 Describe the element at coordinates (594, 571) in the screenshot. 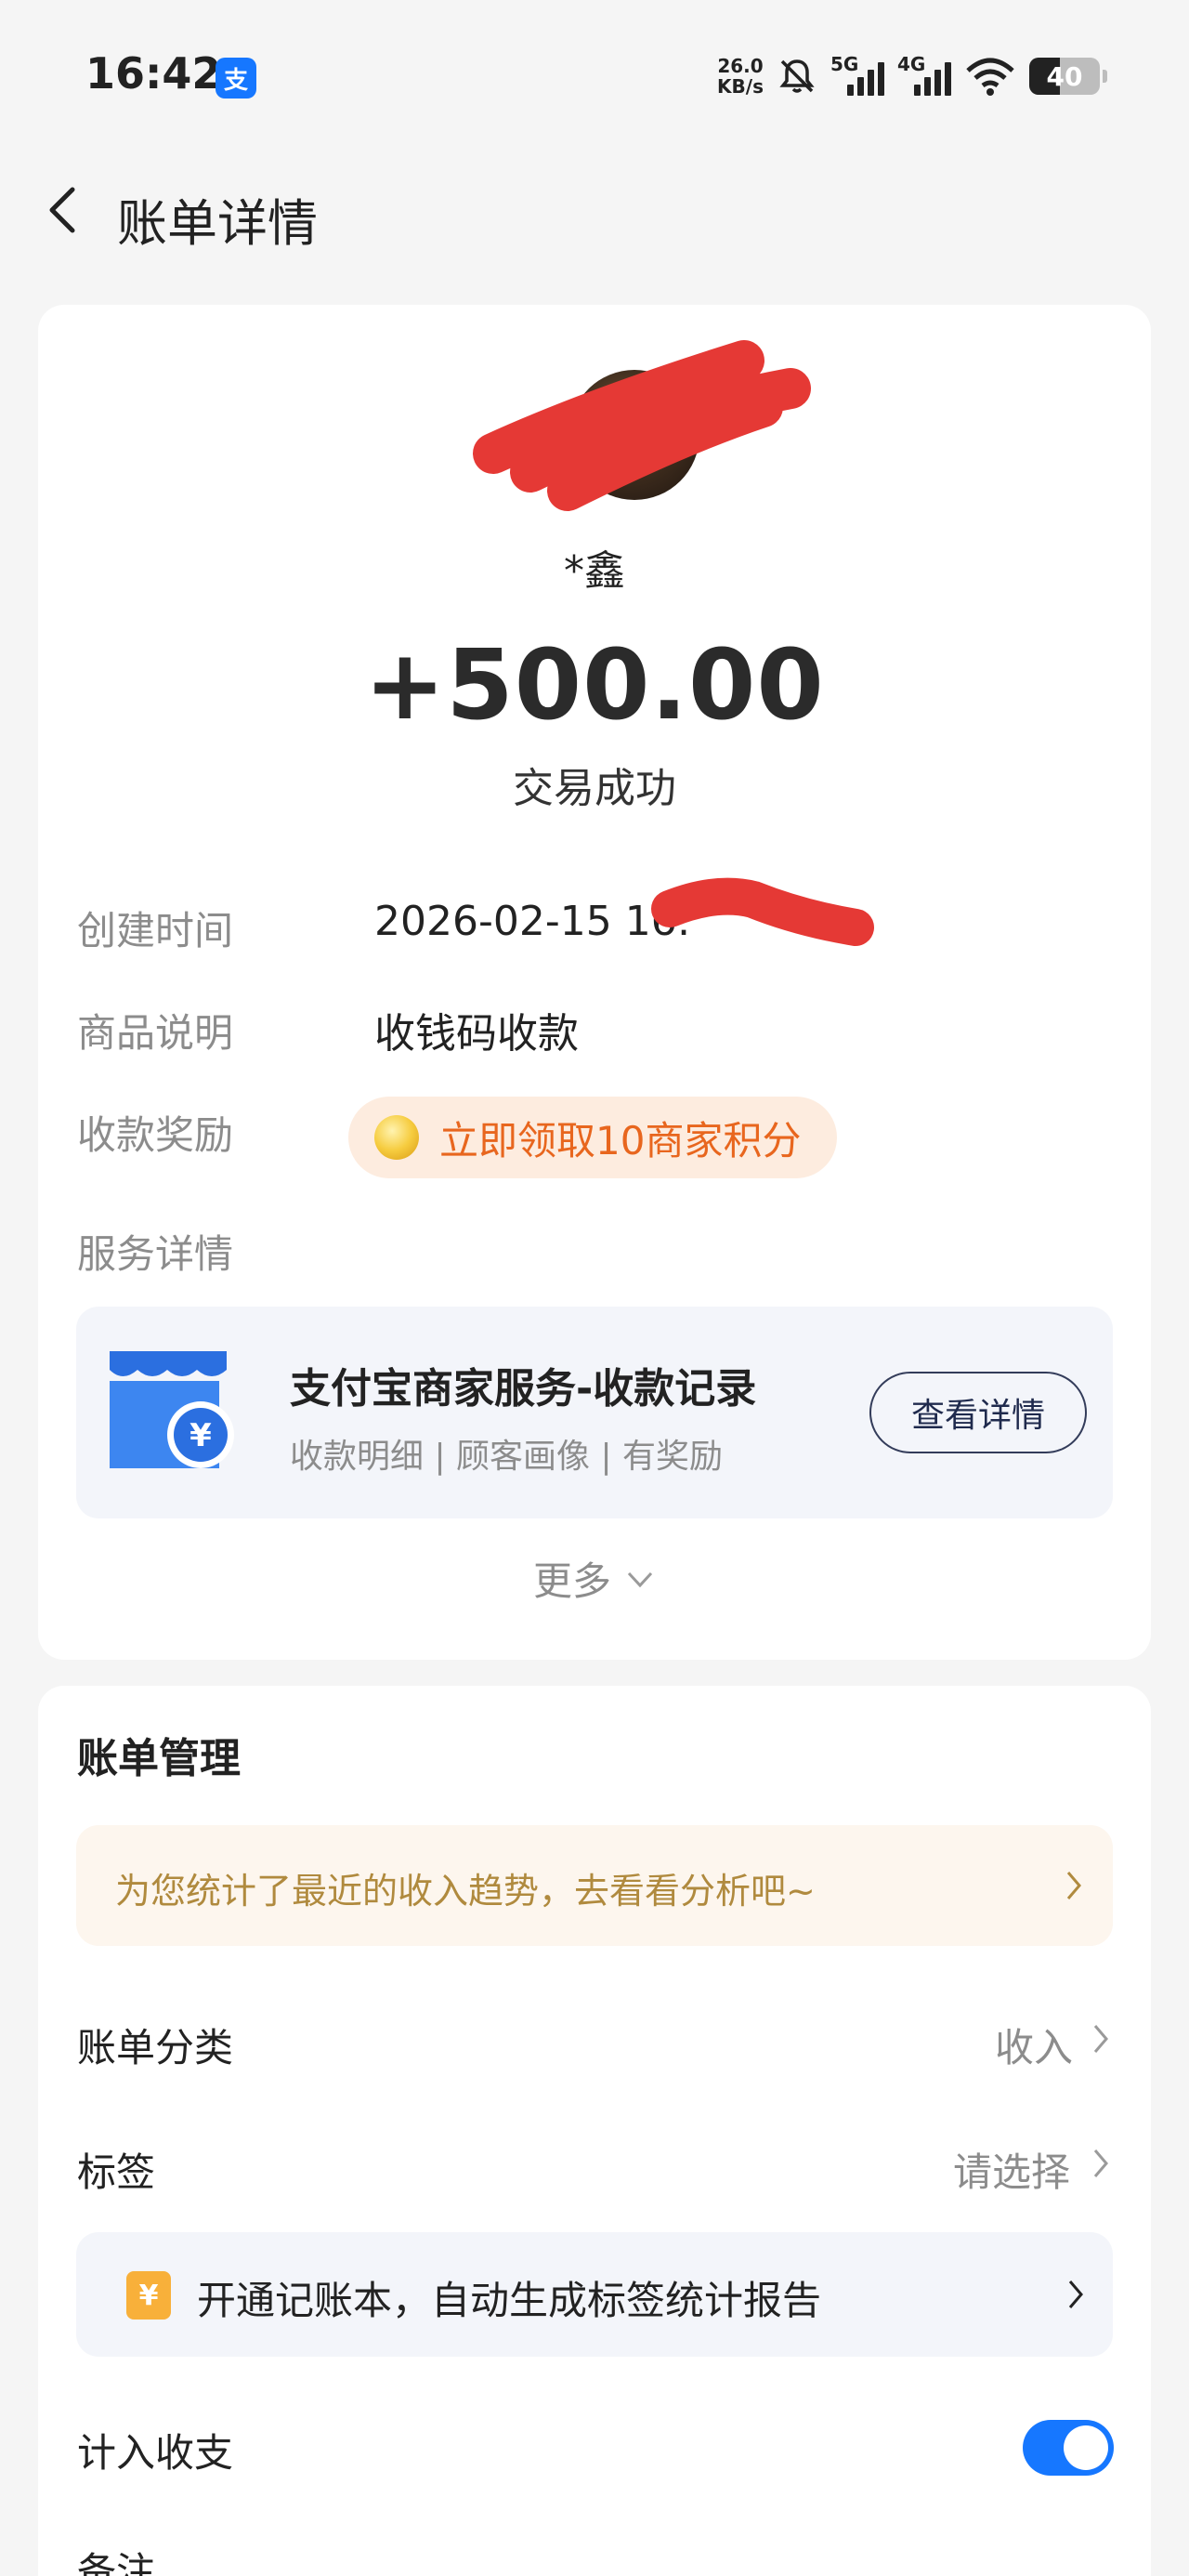

I see `payer-name: *鑫` at that location.